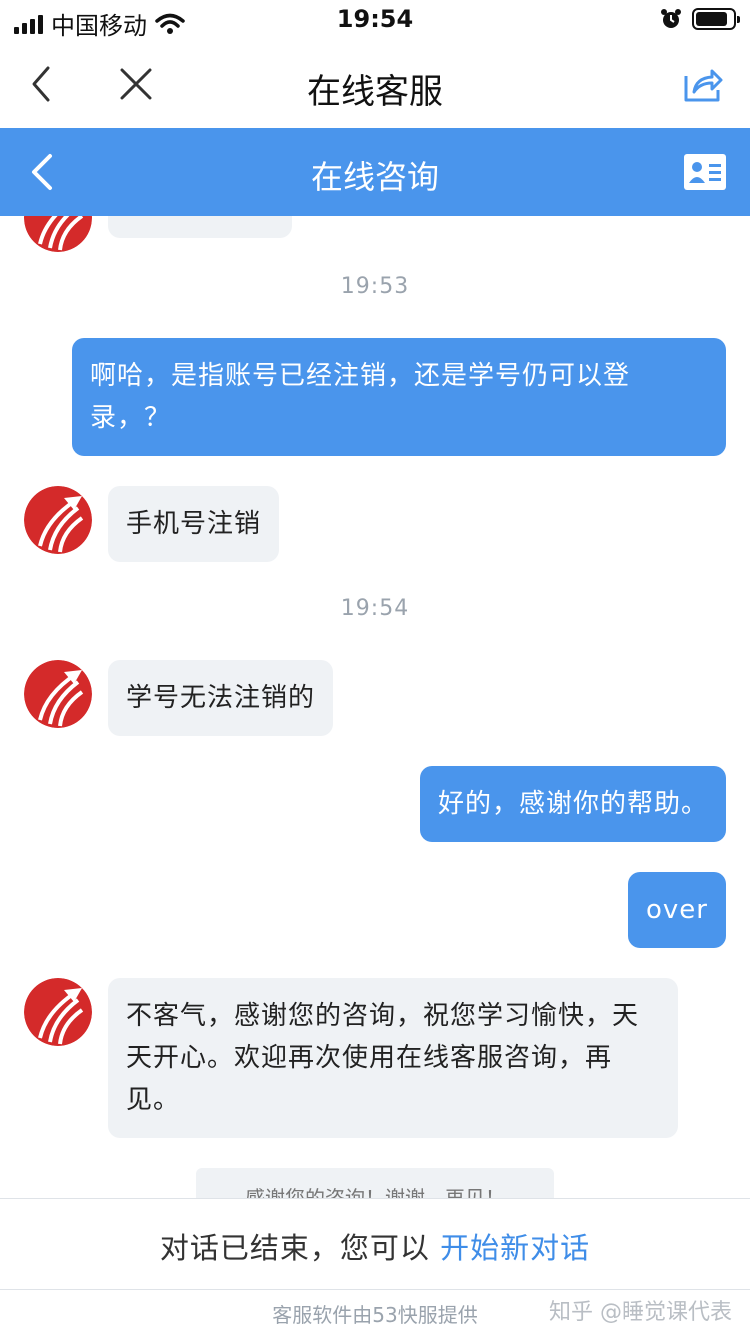 The height and width of the screenshot is (1334, 750). Describe the element at coordinates (375, 608) in the screenshot. I see `timestamp: 19:54` at that location.